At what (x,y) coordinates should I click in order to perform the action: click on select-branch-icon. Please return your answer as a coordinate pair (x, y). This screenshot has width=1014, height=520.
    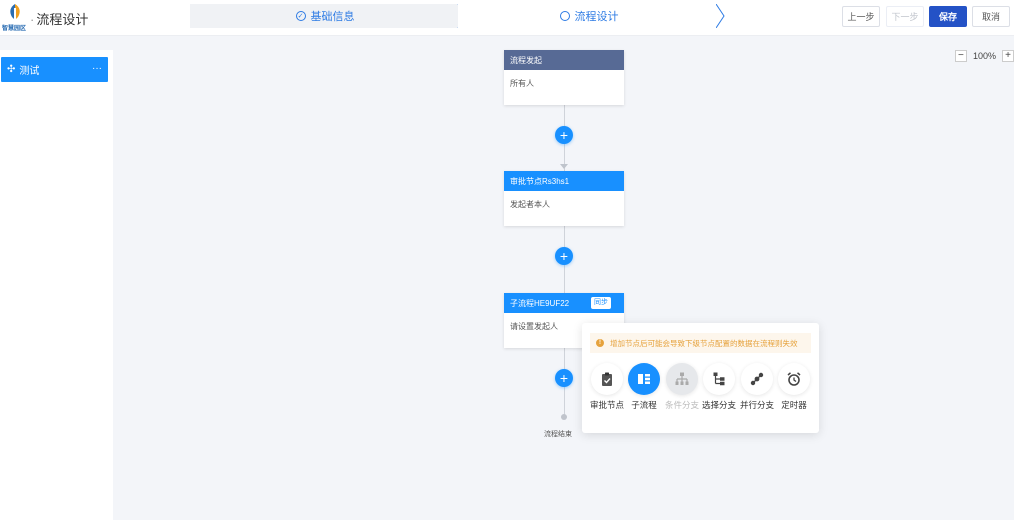
    Looking at the image, I should click on (719, 379).